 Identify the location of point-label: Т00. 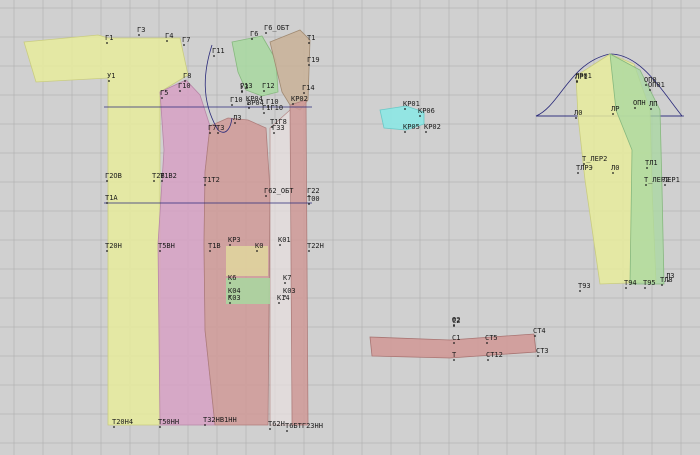
(313, 199).